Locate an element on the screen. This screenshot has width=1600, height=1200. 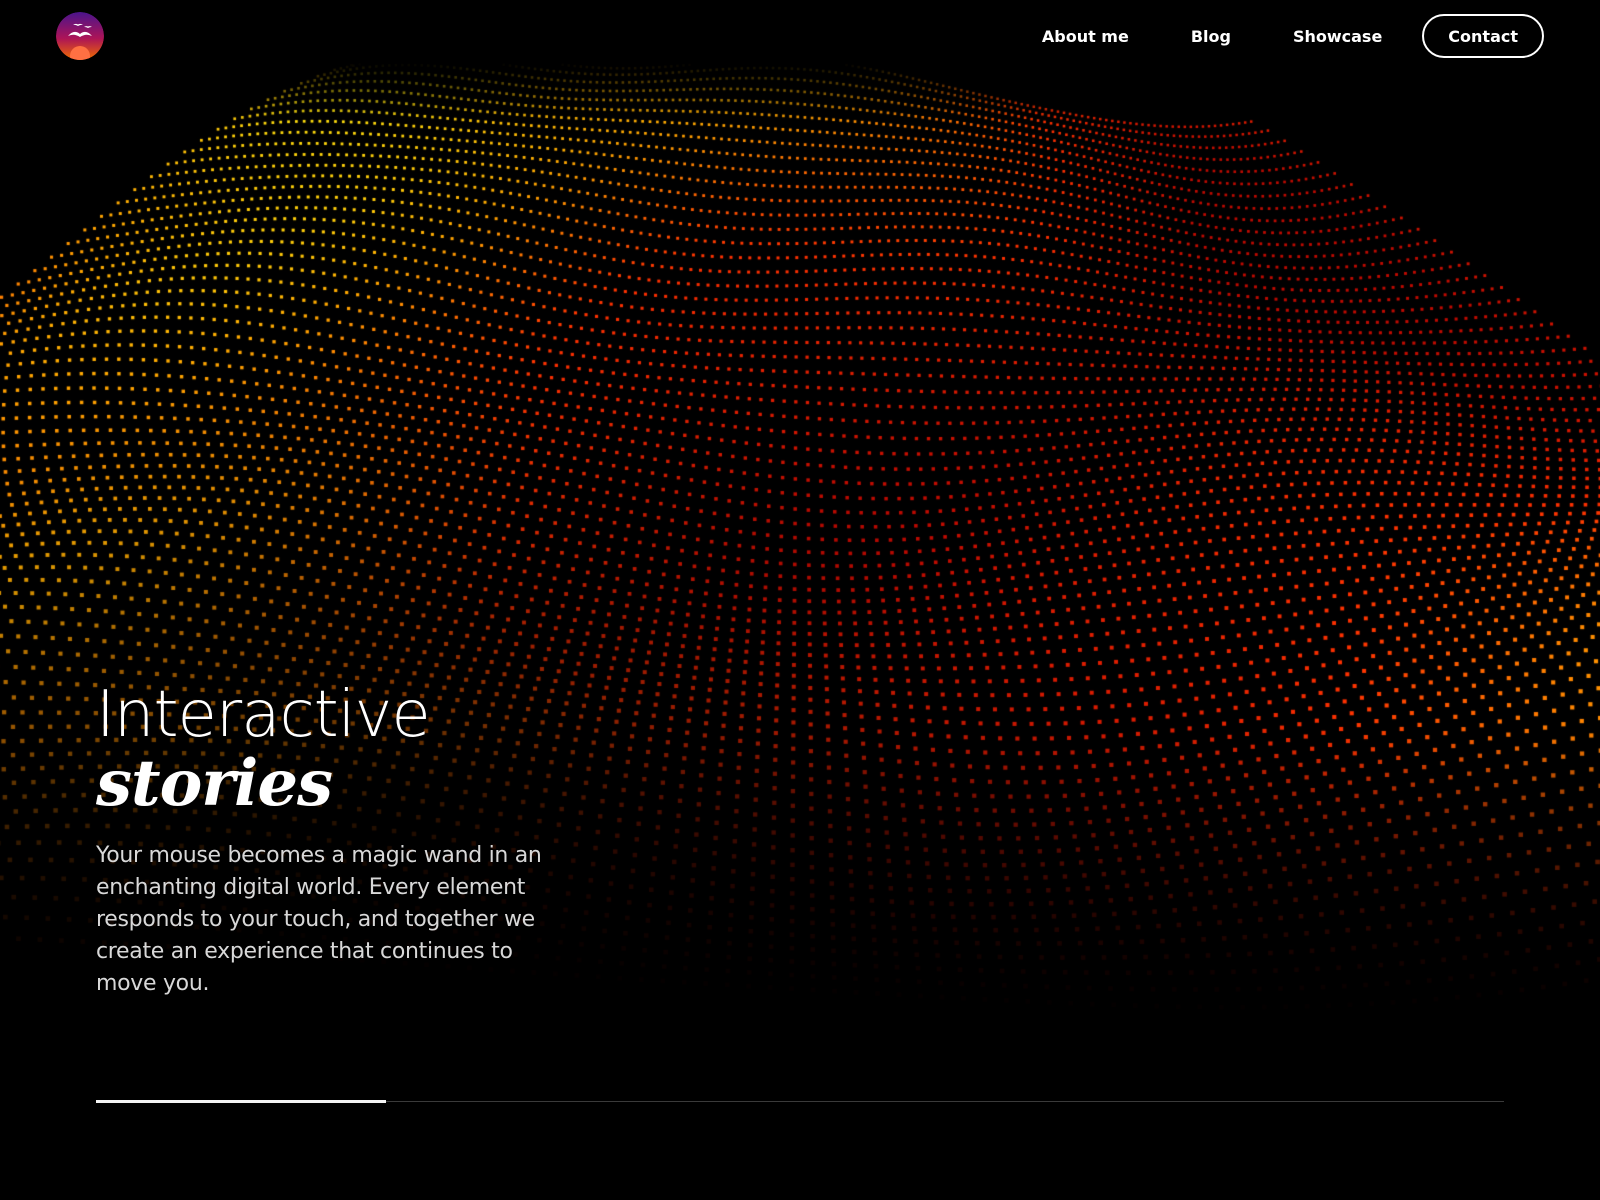
nav-blog: Blog is located at coordinates (1211, 36).